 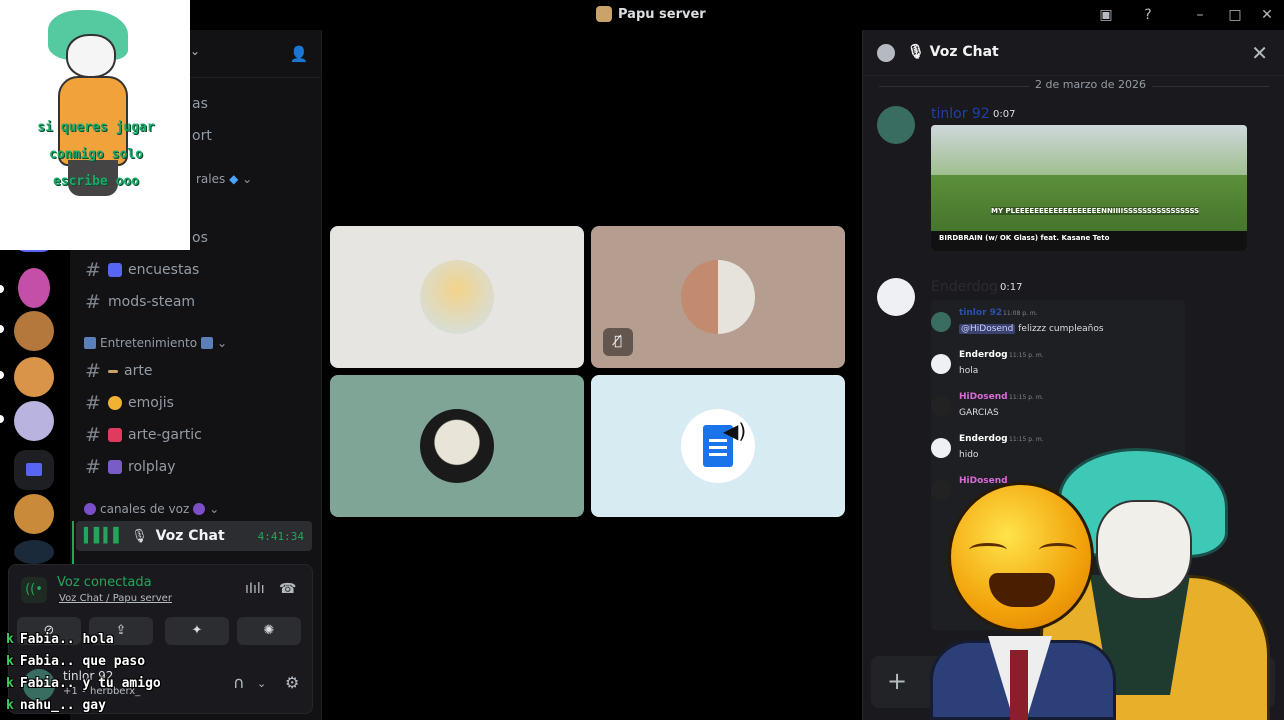 I want to click on tv-emoji-icon, so click(x=90, y=343).